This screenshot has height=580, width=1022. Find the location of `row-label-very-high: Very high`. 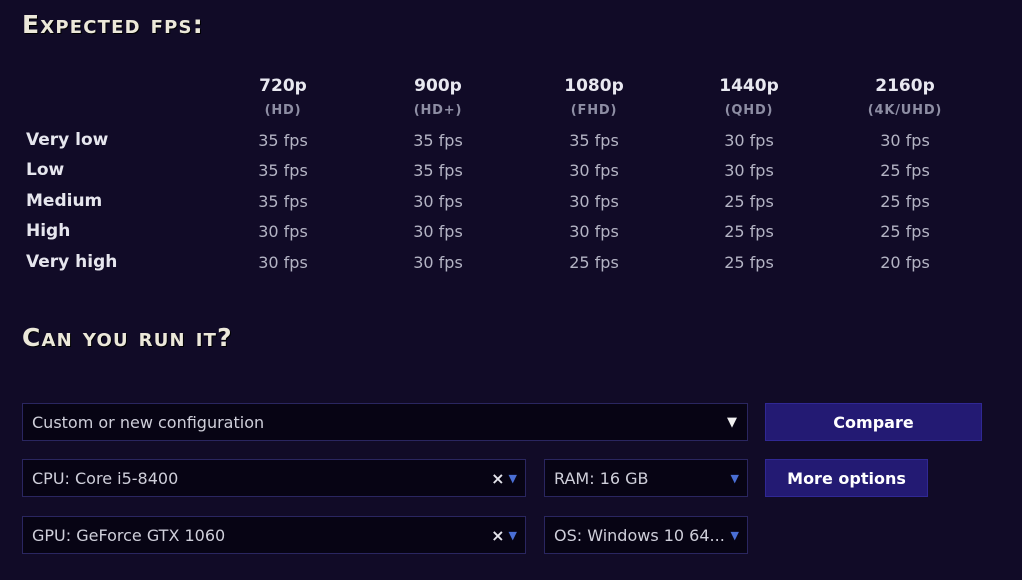

row-label-very-high: Very high is located at coordinates (72, 262).